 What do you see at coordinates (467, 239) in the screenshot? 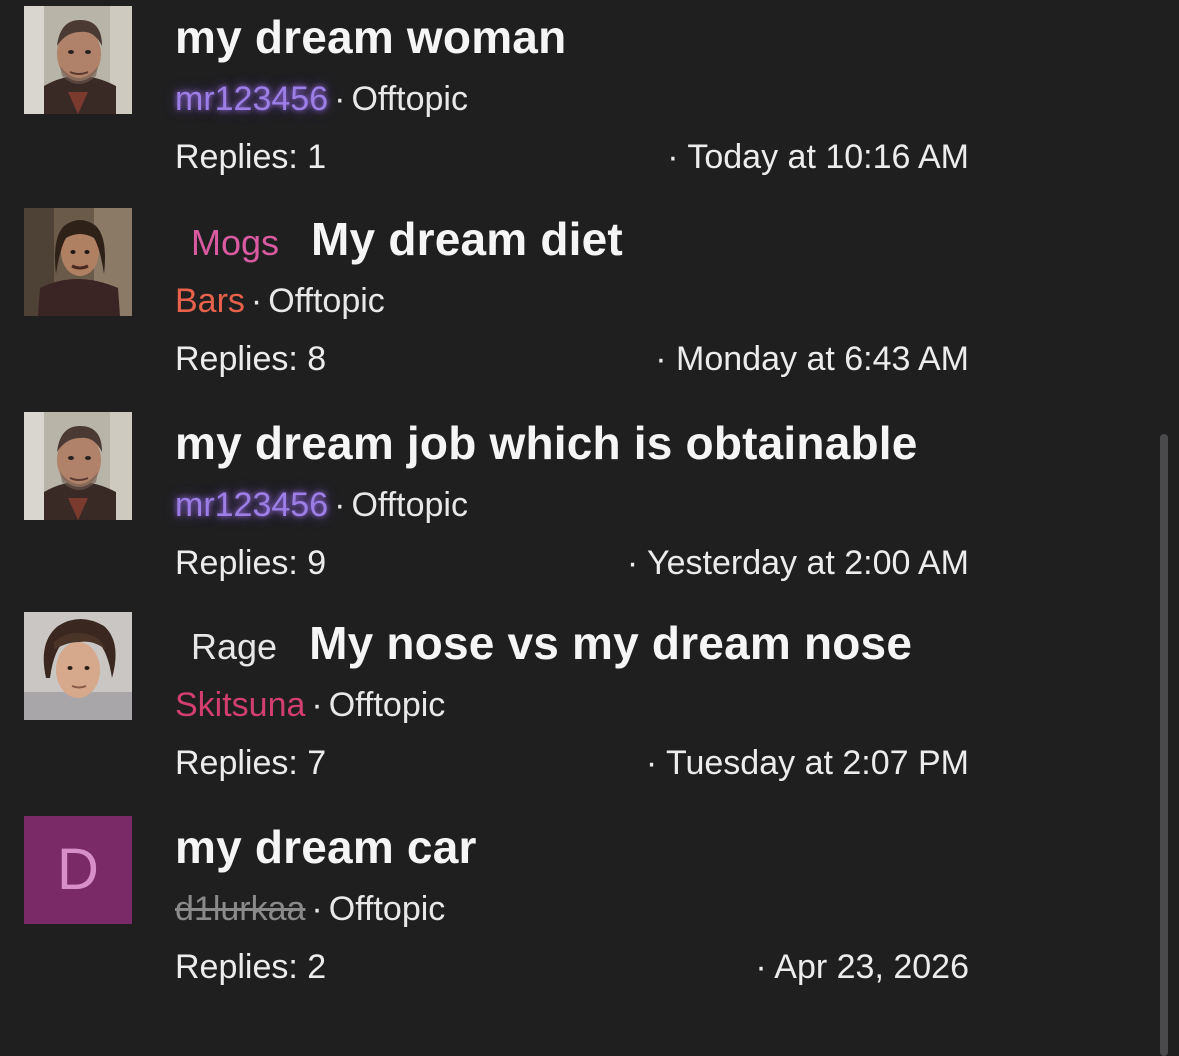
I see `thread-title: My dream diet` at bounding box center [467, 239].